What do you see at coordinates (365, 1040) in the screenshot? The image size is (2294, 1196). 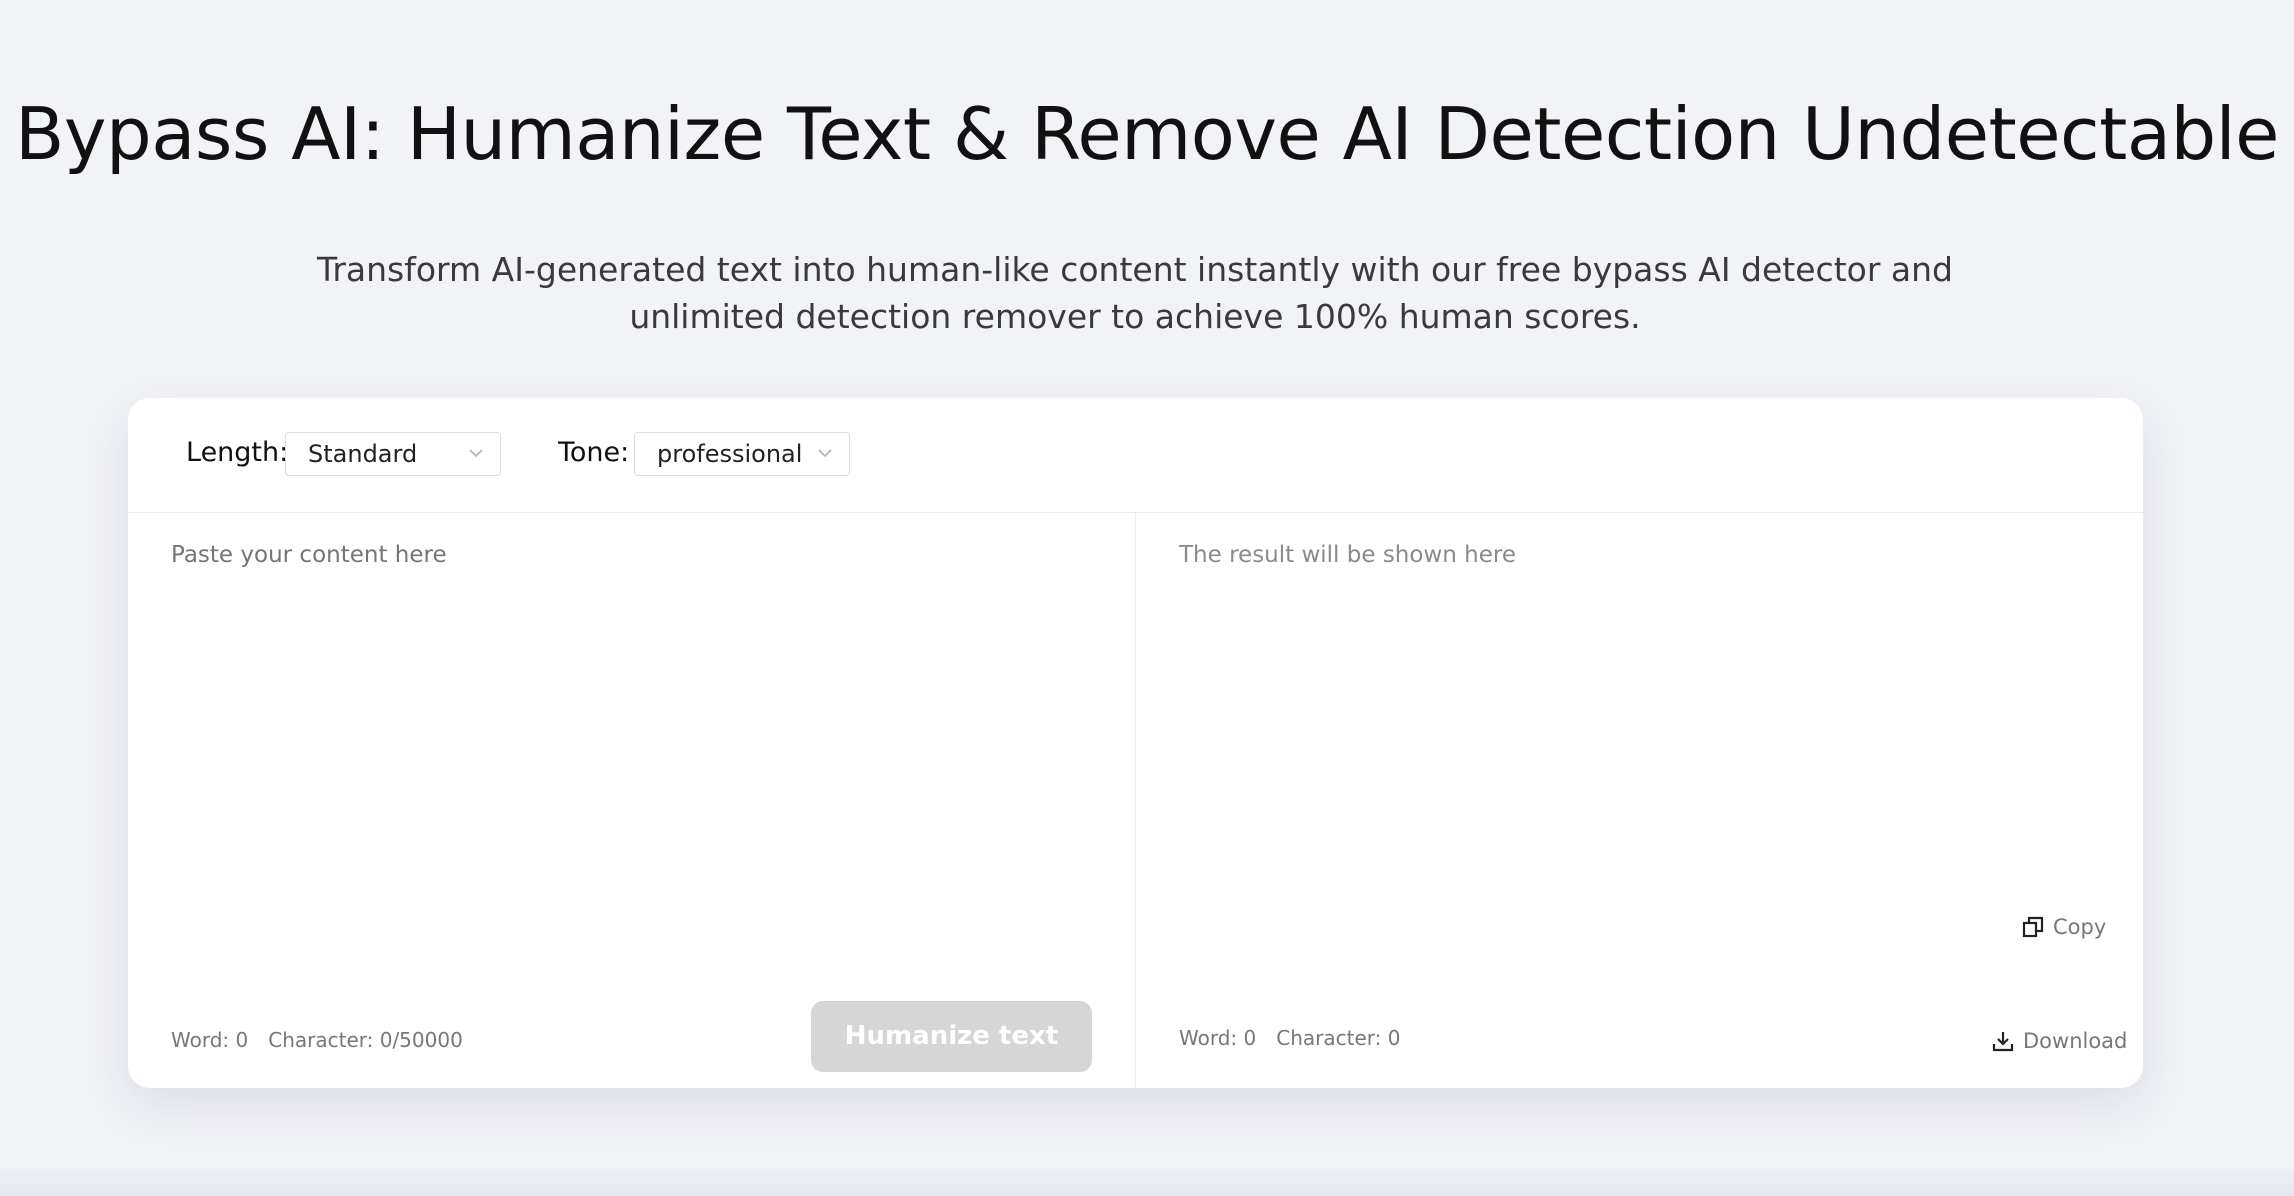 I see `input-char-count: Character: 0/50000` at bounding box center [365, 1040].